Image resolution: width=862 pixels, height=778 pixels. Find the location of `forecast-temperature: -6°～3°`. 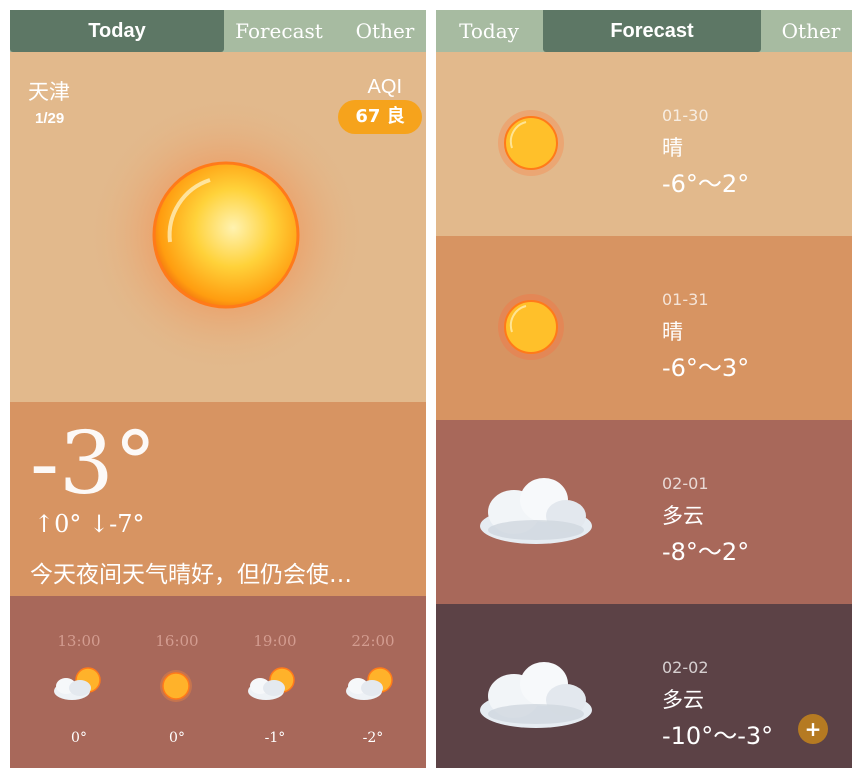

forecast-temperature: -6°～3° is located at coordinates (706, 368).